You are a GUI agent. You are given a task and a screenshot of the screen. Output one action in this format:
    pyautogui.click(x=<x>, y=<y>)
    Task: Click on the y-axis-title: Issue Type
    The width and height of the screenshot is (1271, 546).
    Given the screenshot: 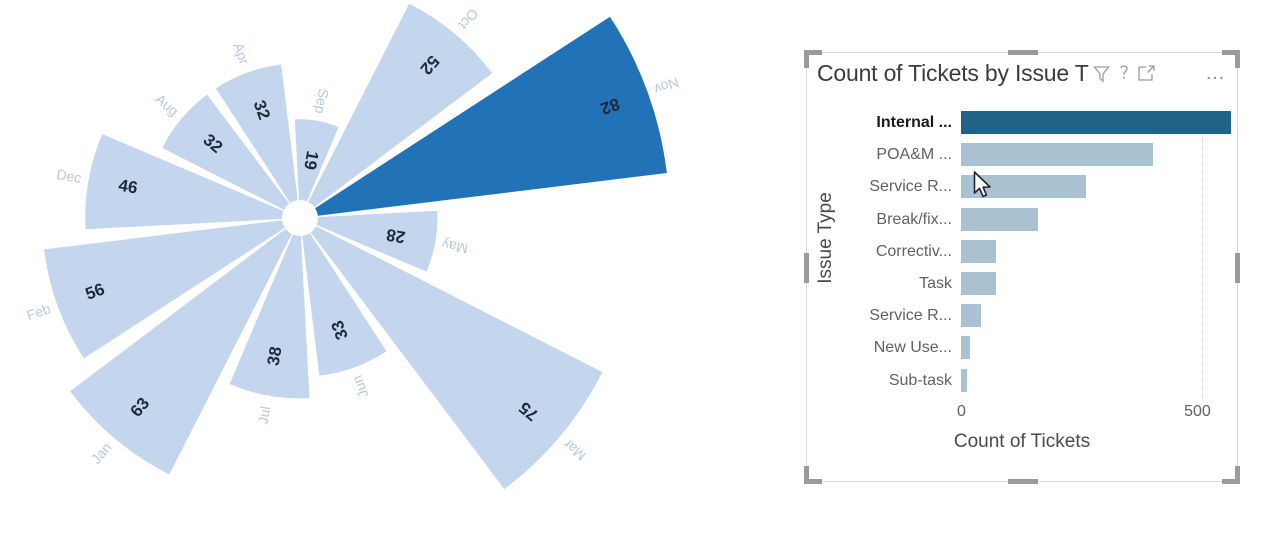 What is the action you would take?
    pyautogui.click(x=826, y=238)
    